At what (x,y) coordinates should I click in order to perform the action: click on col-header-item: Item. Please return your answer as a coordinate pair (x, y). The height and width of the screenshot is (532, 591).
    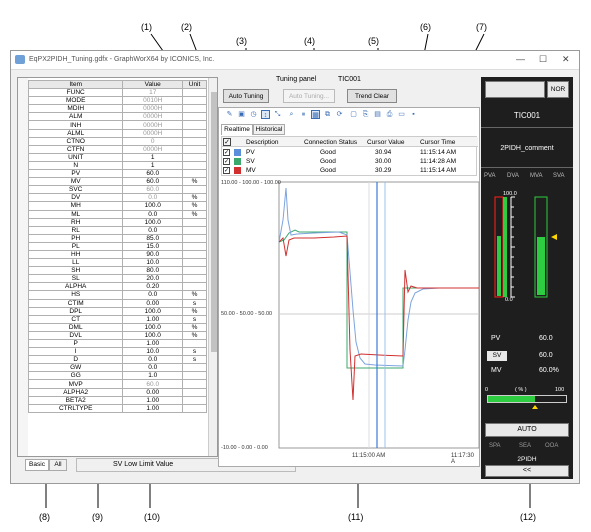
    Looking at the image, I should click on (75, 84).